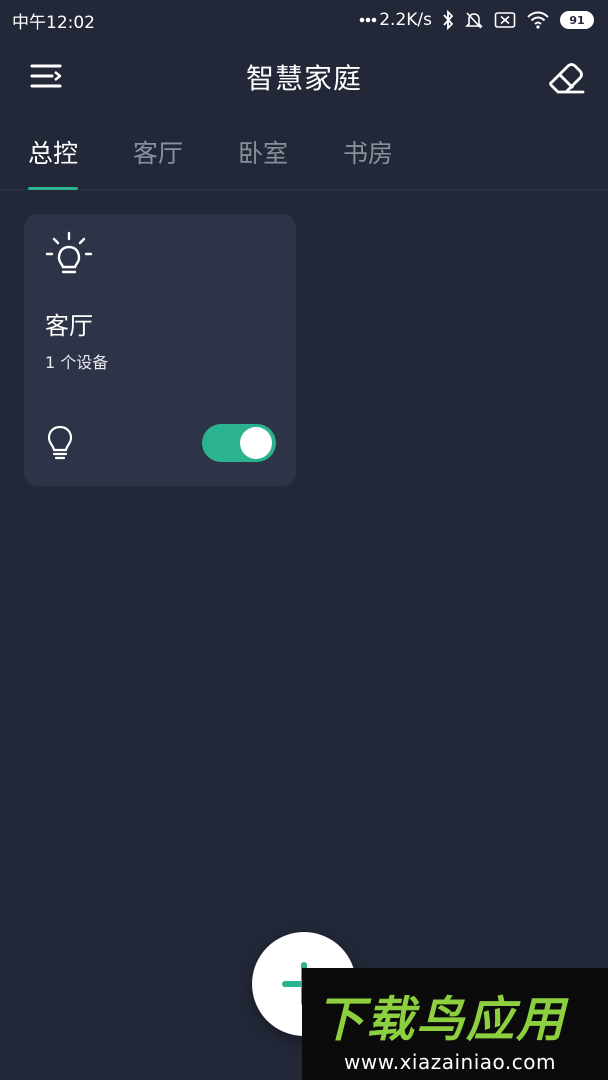 The image size is (608, 1080). What do you see at coordinates (69, 326) in the screenshot?
I see `room-name: 客厅` at bounding box center [69, 326].